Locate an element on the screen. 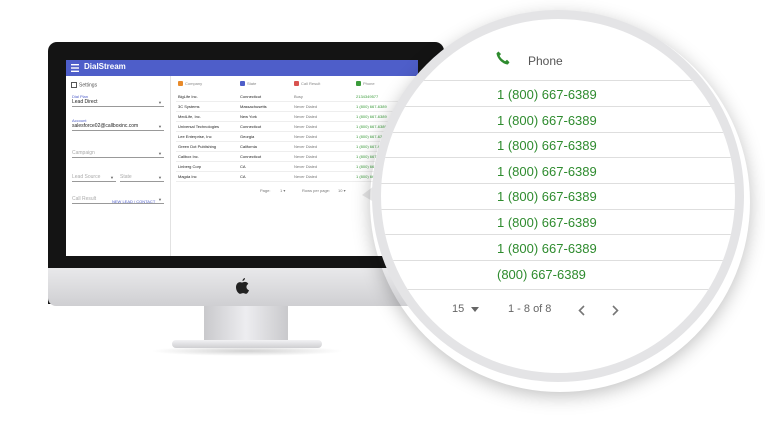 Image resolution: width=765 pixels, height=435 pixels. settings-label: Settings is located at coordinates (88, 85).